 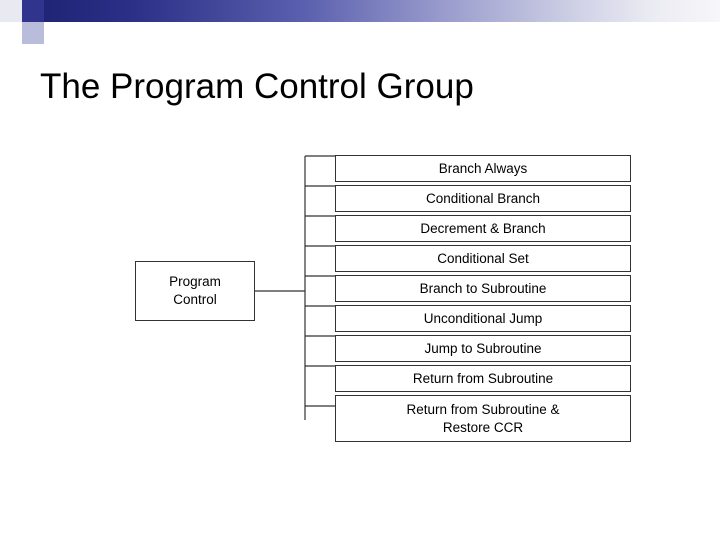 I want to click on node-conditional-branch-label: Conditional Branch, so click(x=483, y=198).